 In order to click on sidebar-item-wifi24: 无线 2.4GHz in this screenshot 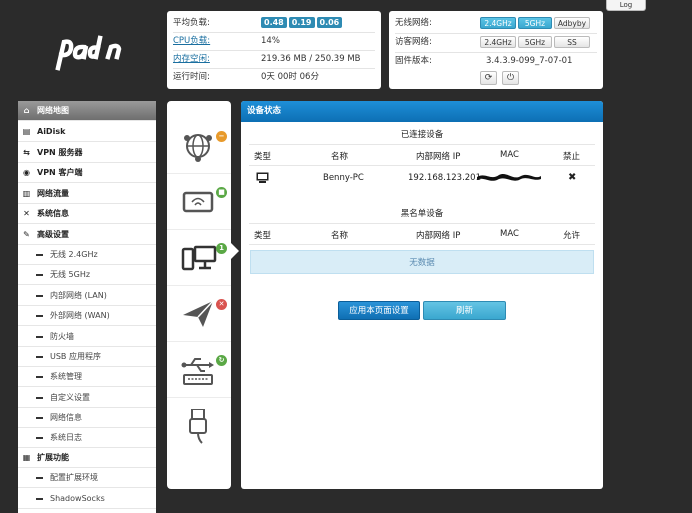, I will do `click(87, 255)`.